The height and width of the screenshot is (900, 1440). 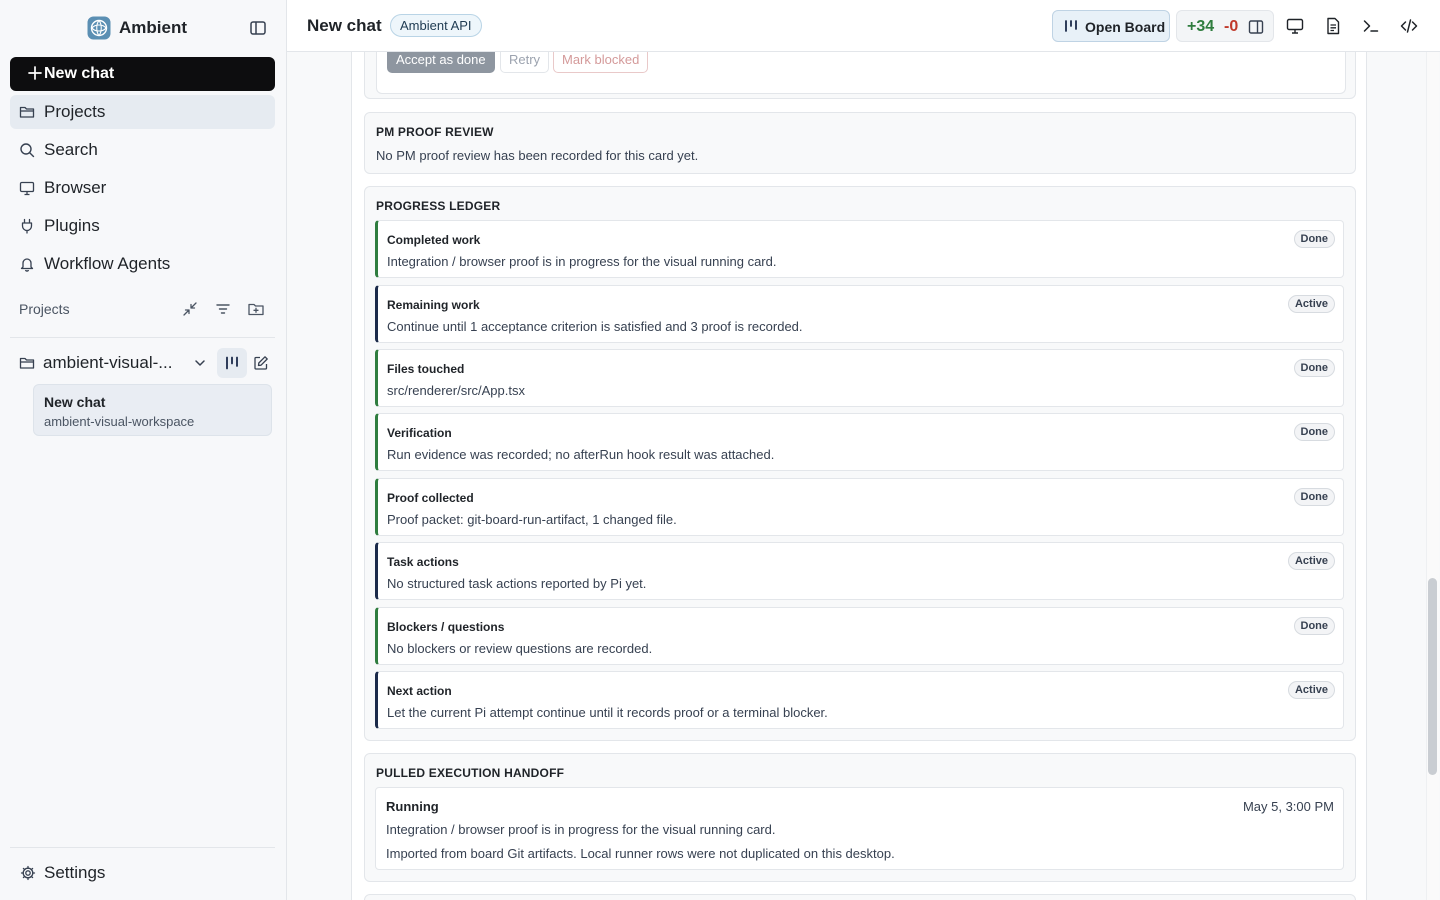 I want to click on code-icon, so click(x=1409, y=26).